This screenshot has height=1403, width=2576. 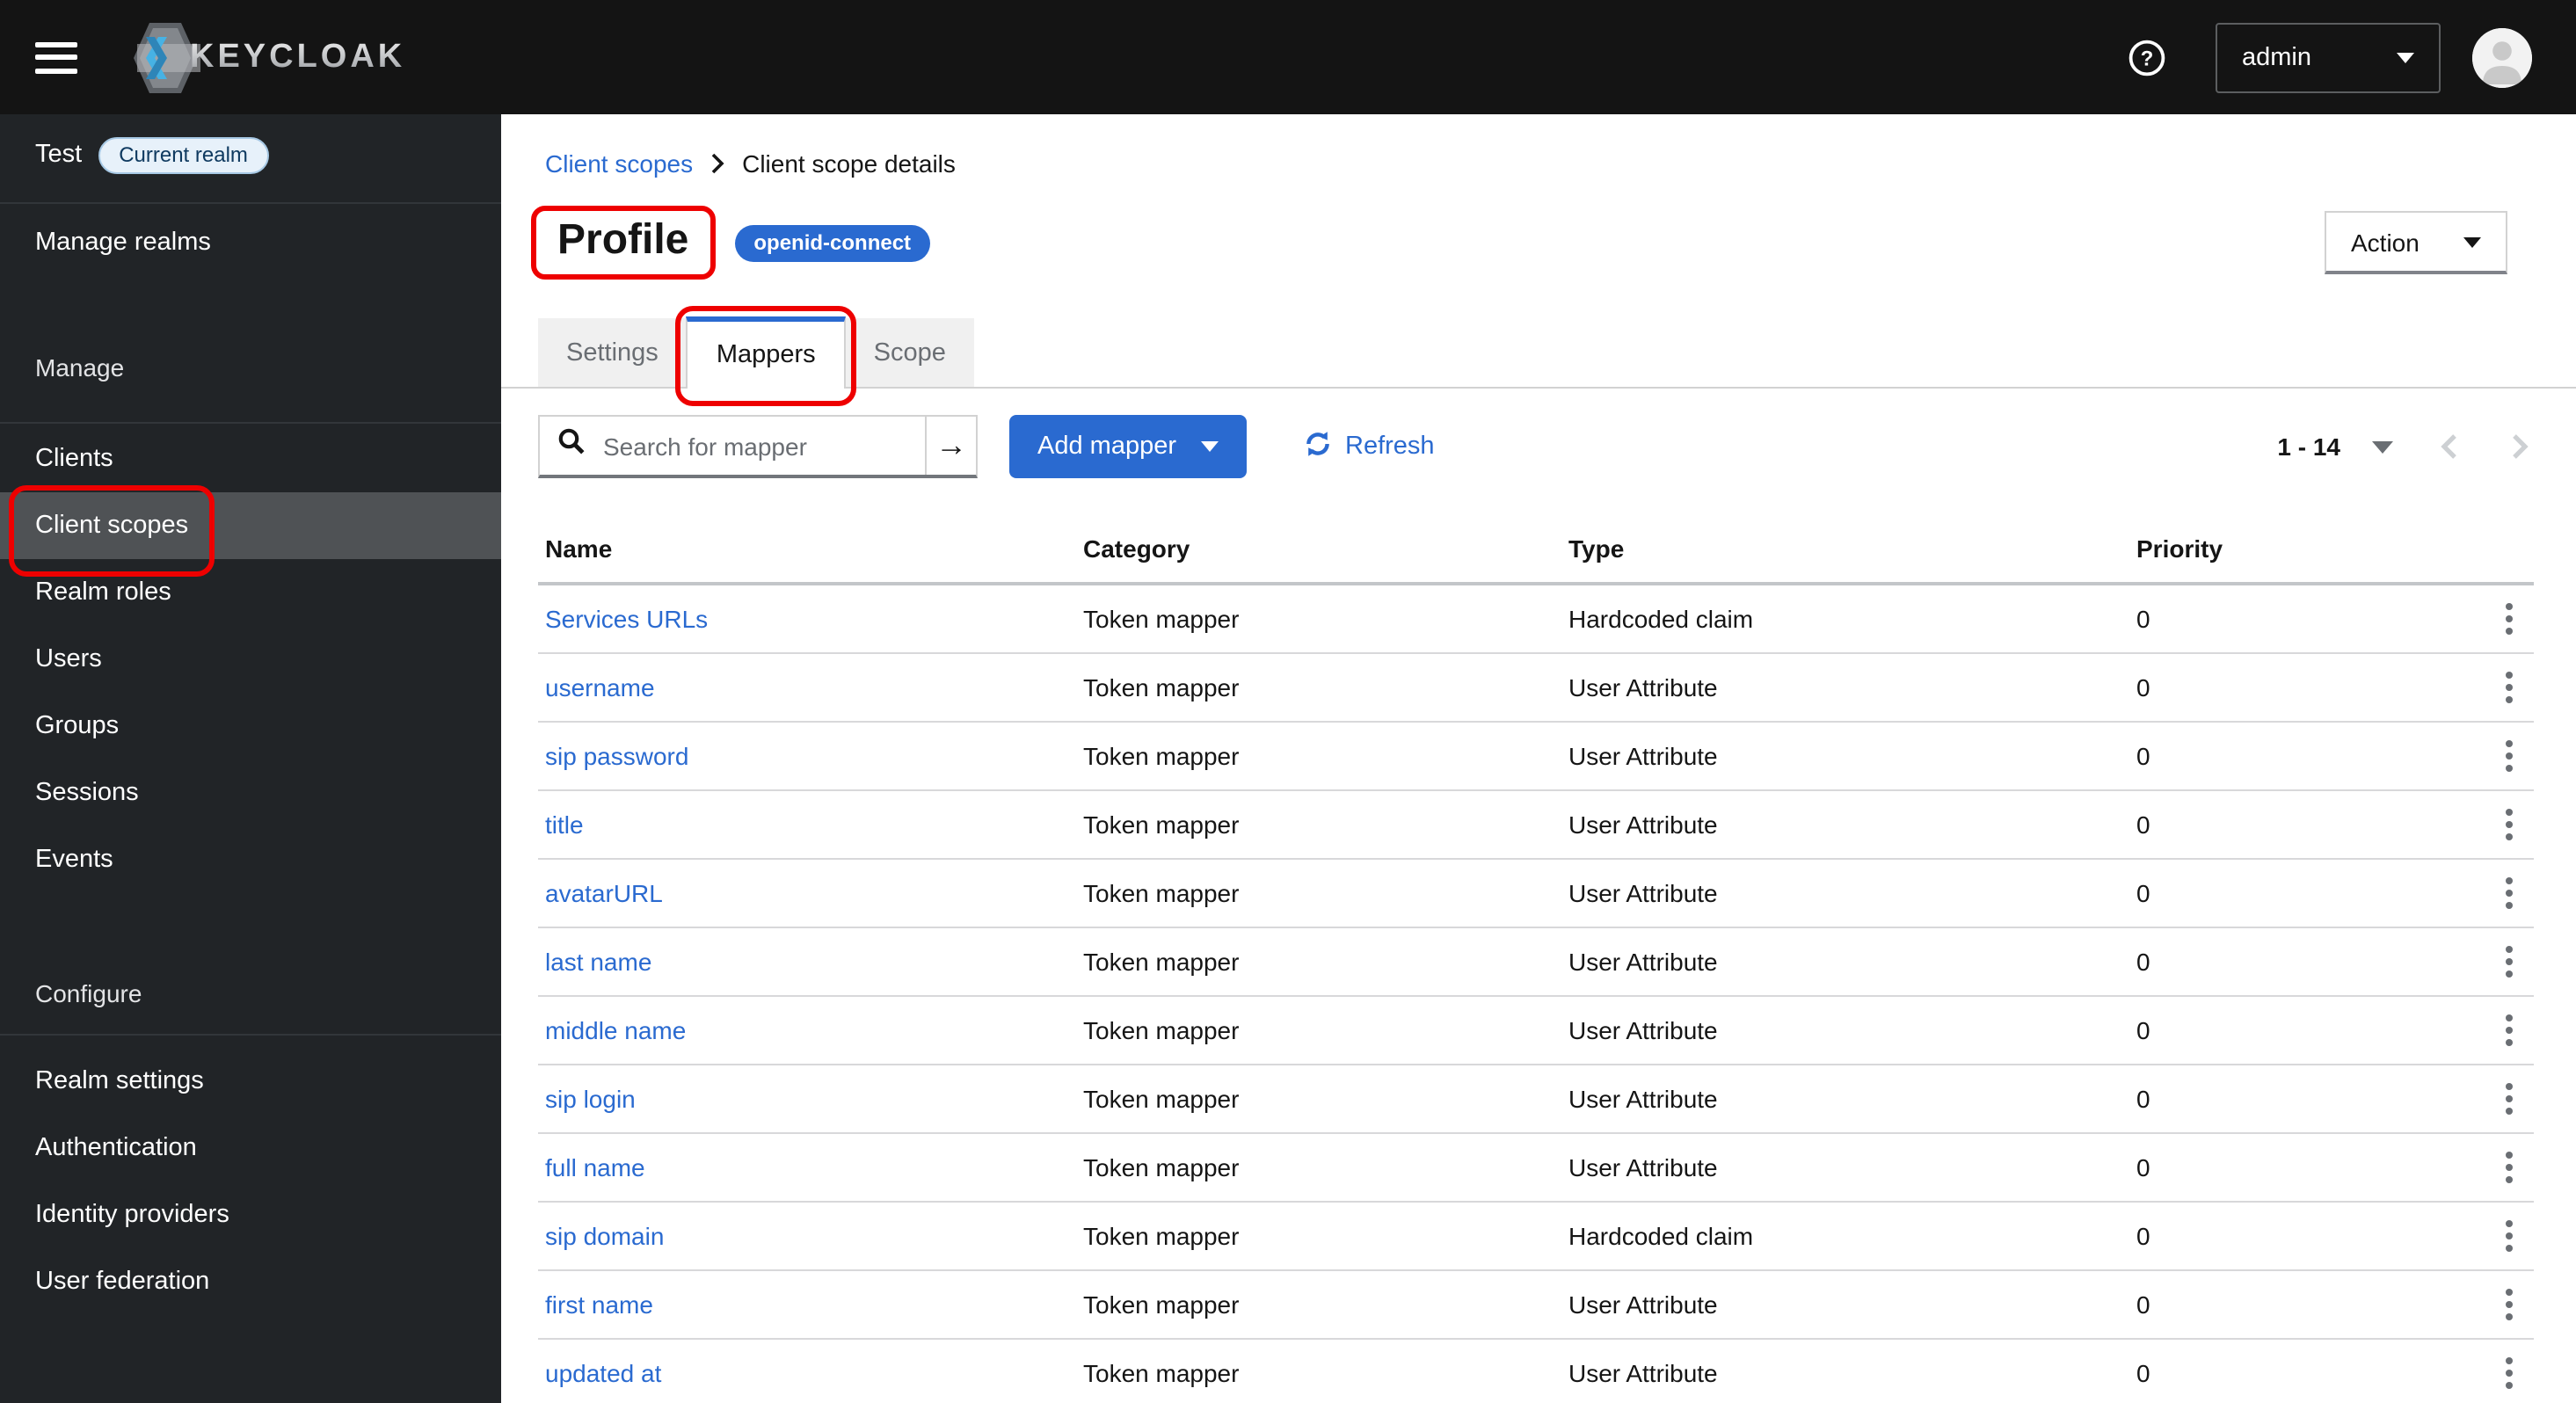 What do you see at coordinates (807, 1236) in the screenshot?
I see `mapper-link: sip domain` at bounding box center [807, 1236].